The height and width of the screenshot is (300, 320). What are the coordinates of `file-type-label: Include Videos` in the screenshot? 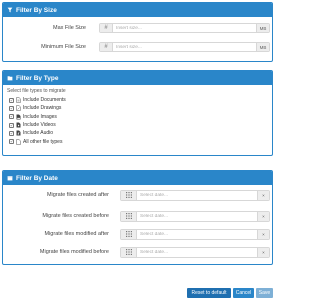 It's located at (39, 125).